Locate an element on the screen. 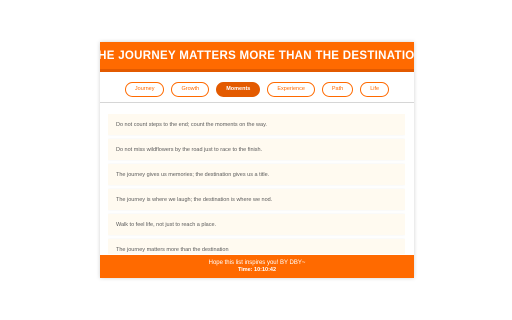  footer-message: Hope this list inspires you! BY DBY~ is located at coordinates (257, 263).